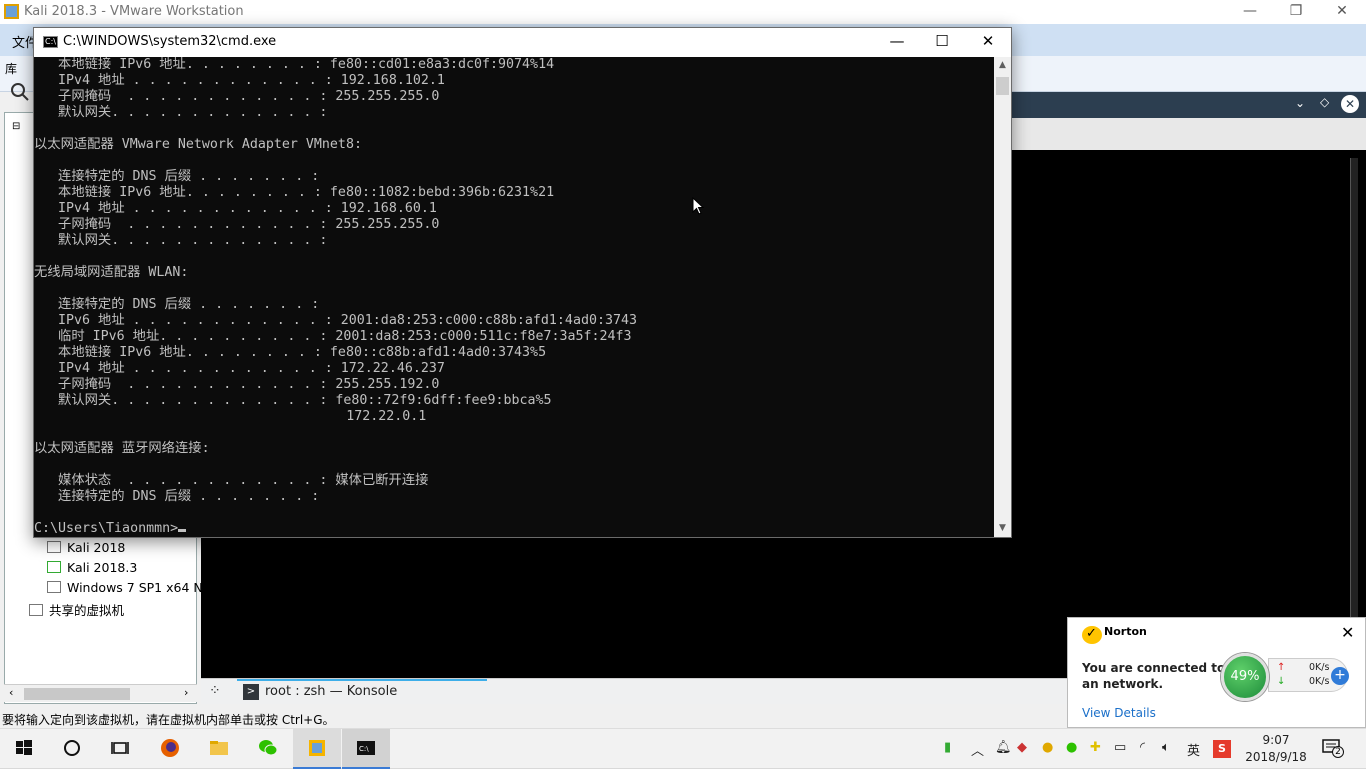  What do you see at coordinates (1095, 747) in the screenshot?
I see `plus-tray-icon: ✚` at bounding box center [1095, 747].